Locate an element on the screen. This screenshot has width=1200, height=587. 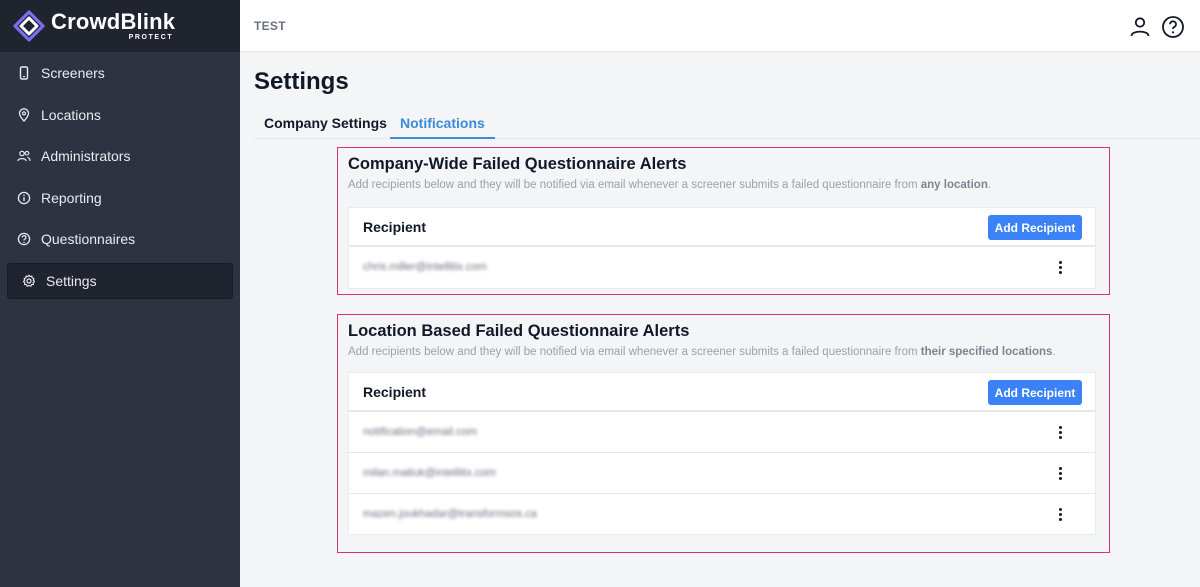
sidebar-item-questionnaires: Questionnaires is located at coordinates (120, 239).